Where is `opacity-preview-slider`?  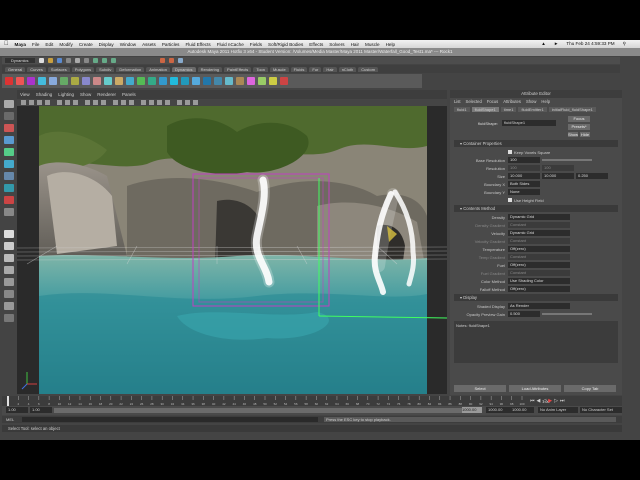
opacity-preview-slider is located at coordinates (567, 314).